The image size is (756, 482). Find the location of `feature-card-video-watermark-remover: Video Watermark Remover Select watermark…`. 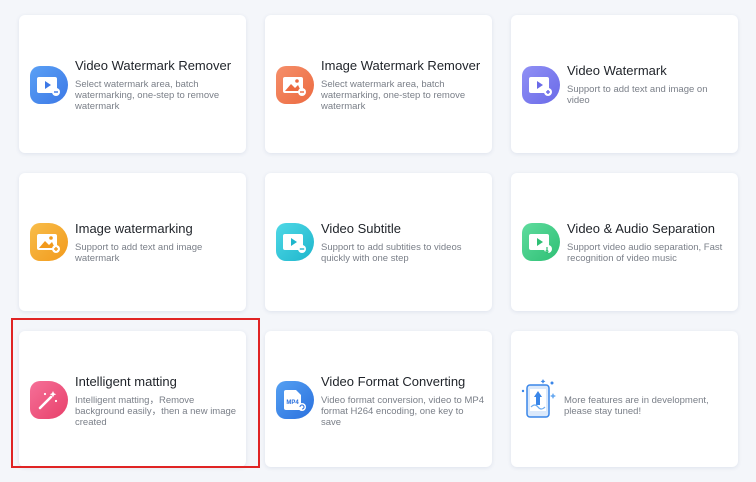

feature-card-video-watermark-remover: Video Watermark Remover Select watermark… is located at coordinates (132, 84).